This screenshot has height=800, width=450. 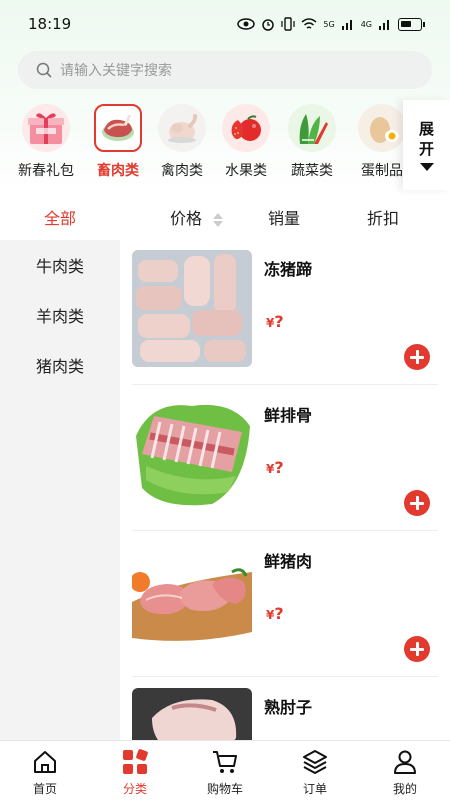 I want to click on category-item-vegetables: 蔬菜类, so click(x=312, y=142).